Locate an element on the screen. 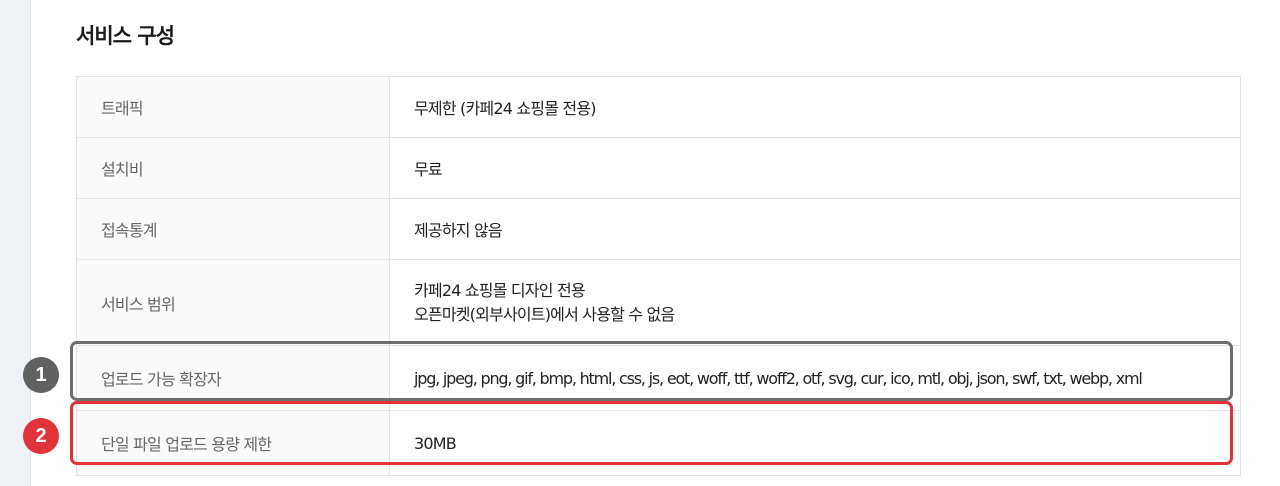 This screenshot has width=1280, height=486. row-value-install-fee: 무료 is located at coordinates (815, 168).